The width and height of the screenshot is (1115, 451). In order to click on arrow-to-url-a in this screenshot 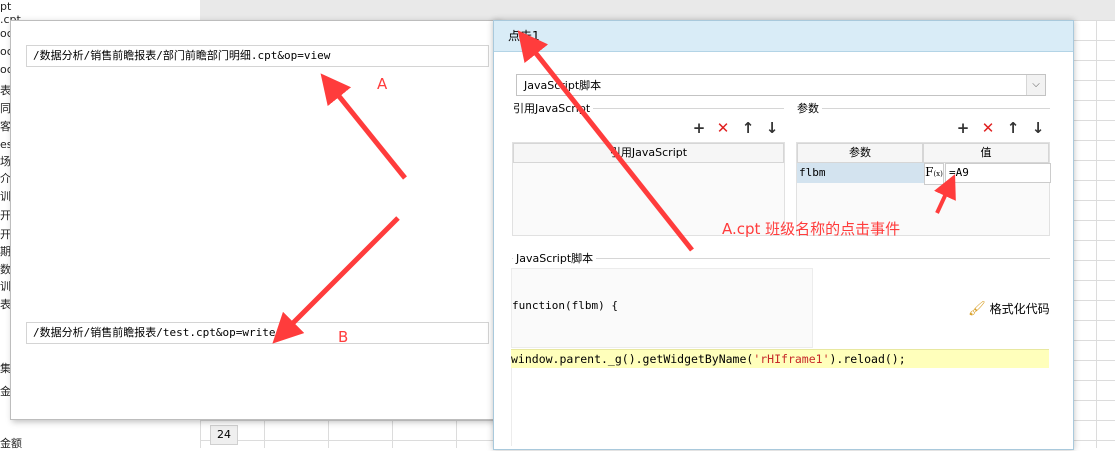, I will do `click(363, 126)`.